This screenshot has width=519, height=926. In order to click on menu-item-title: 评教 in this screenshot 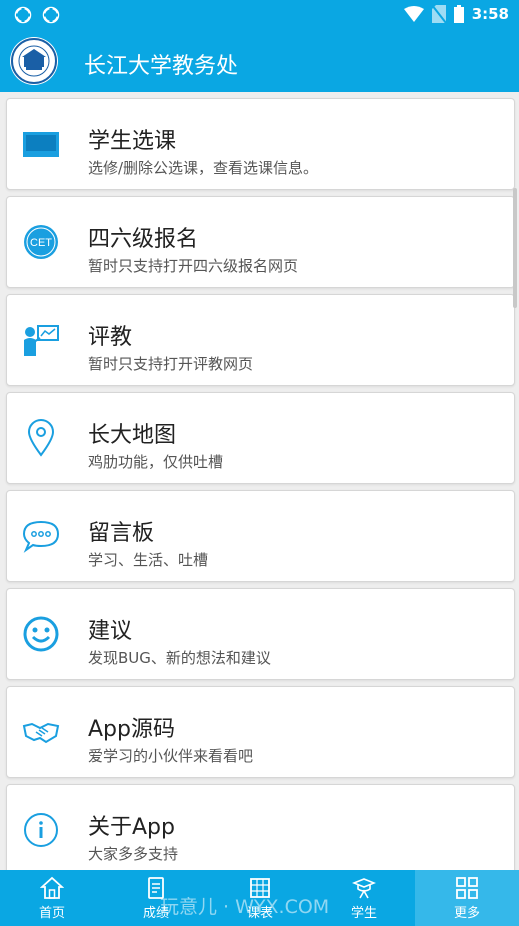, I will do `click(110, 337)`.